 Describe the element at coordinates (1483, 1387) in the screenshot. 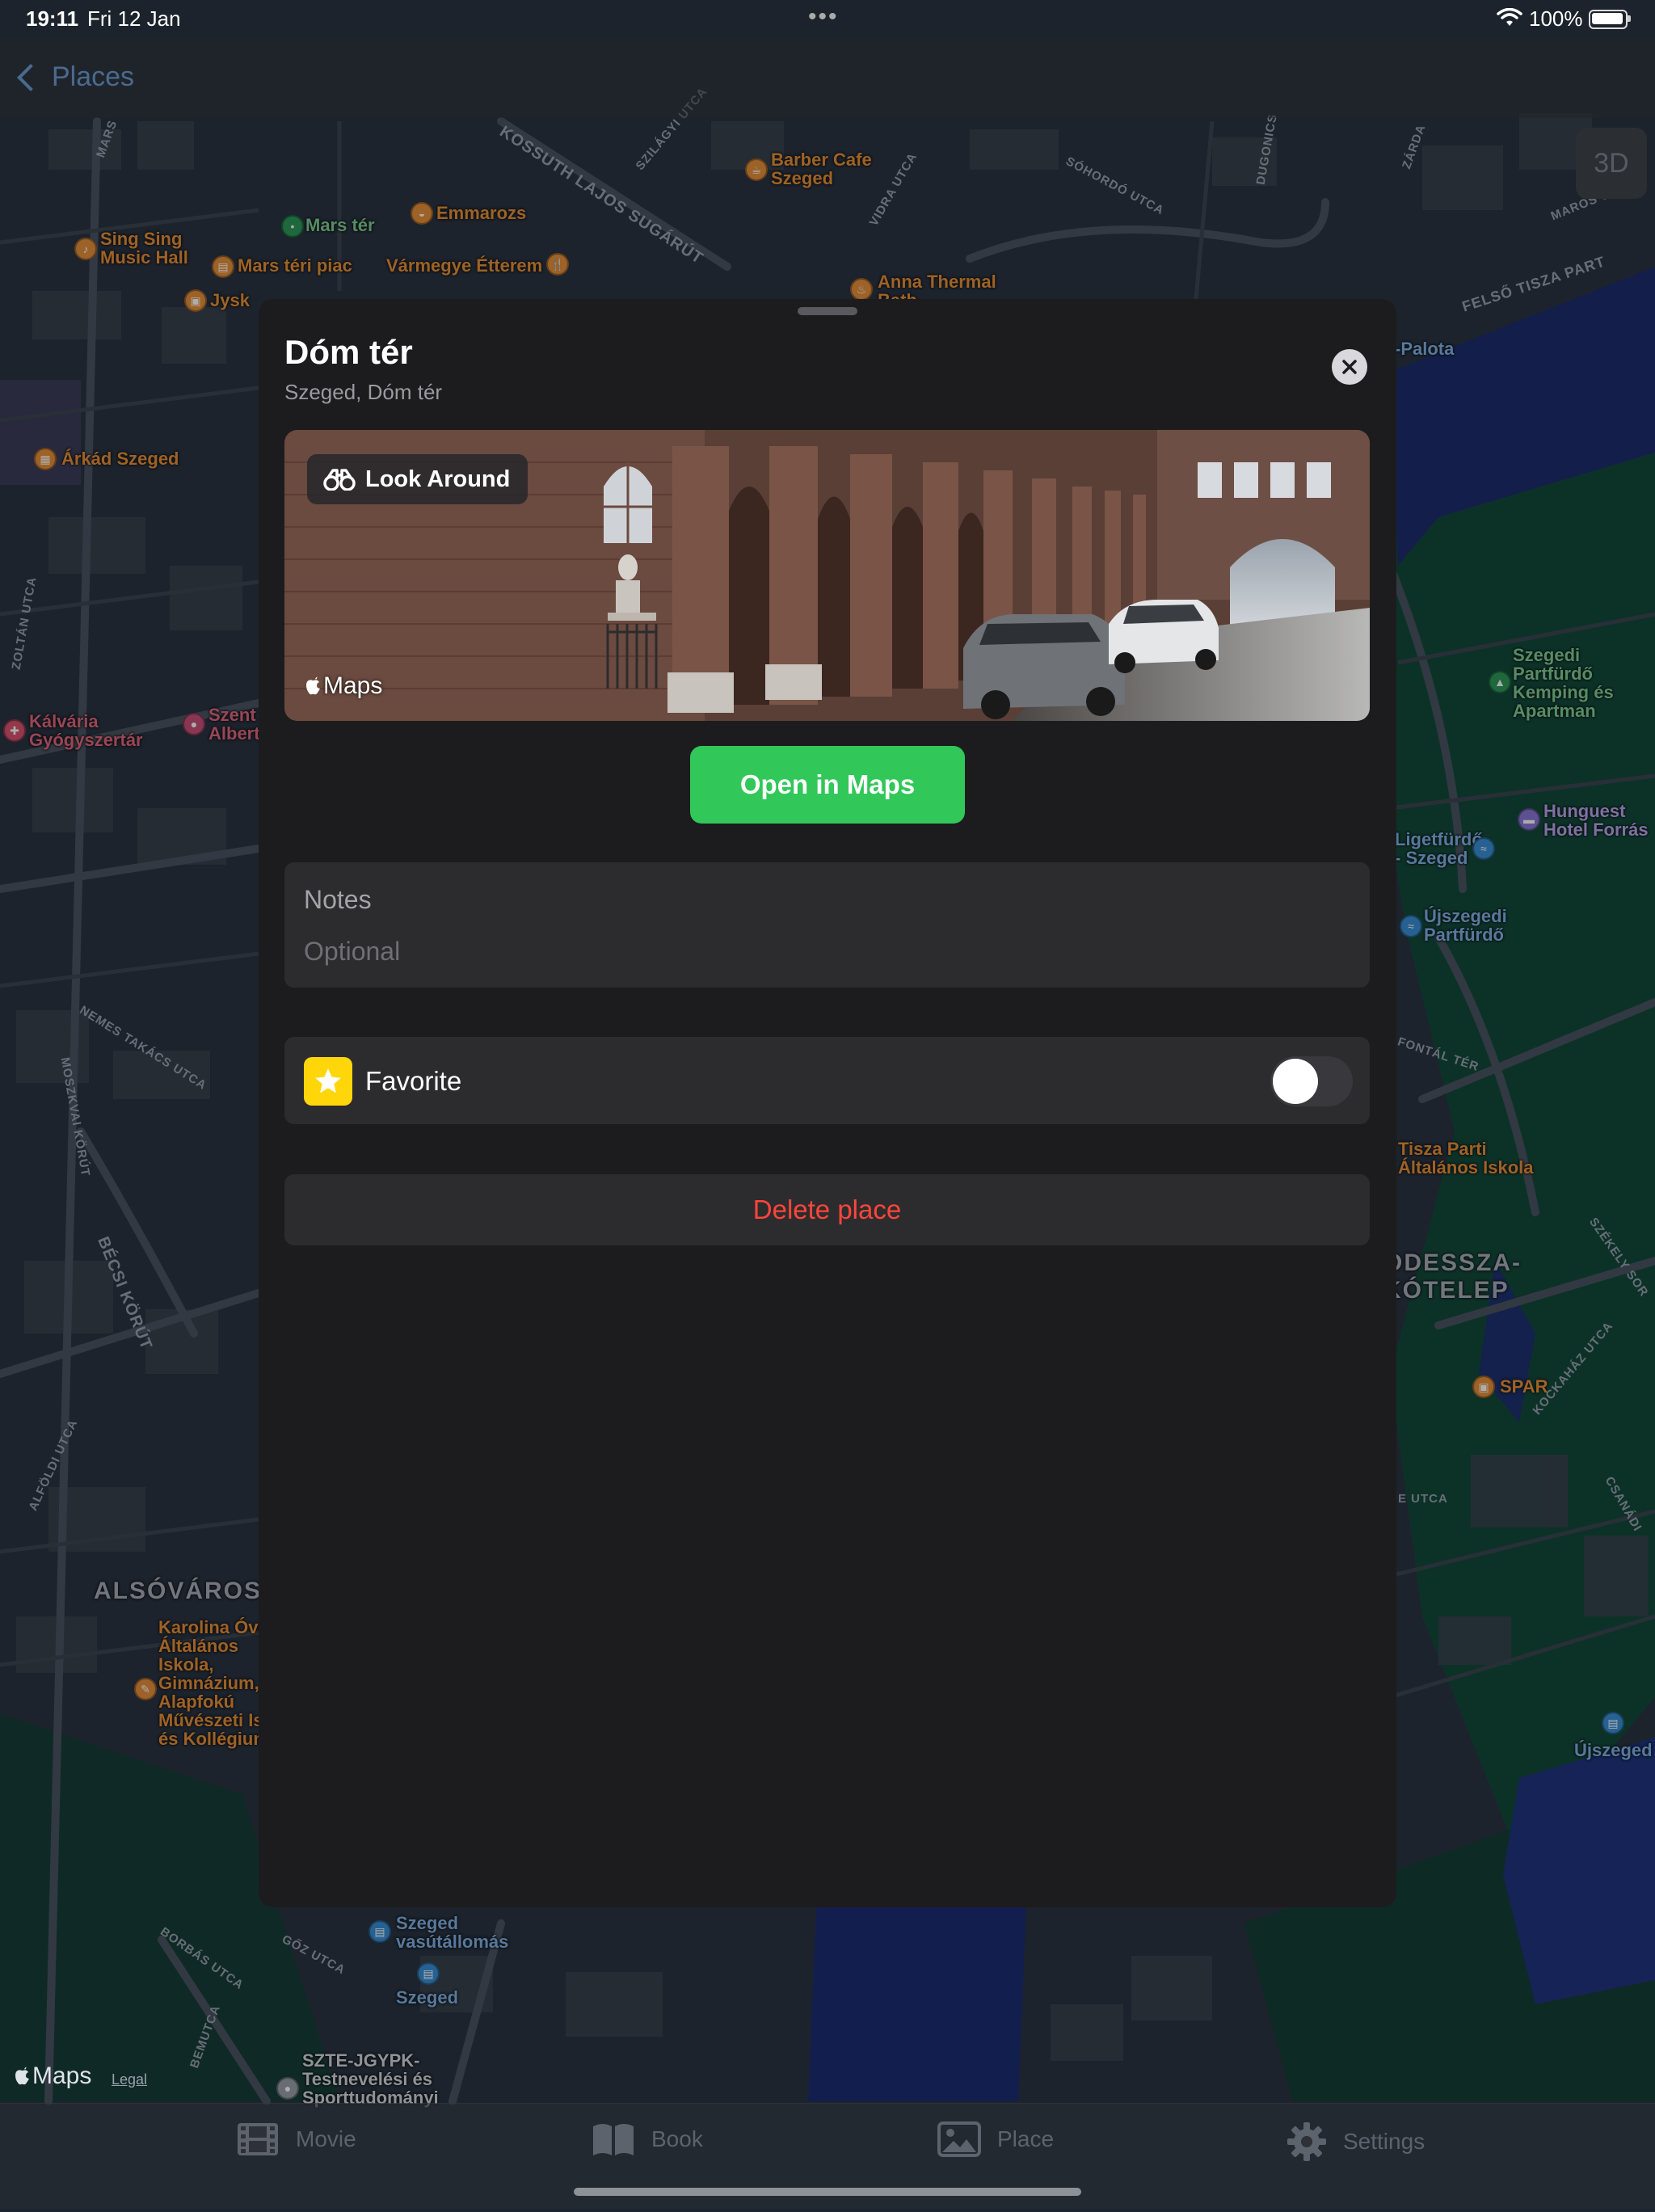

I see `grocery-icon: ▣` at that location.